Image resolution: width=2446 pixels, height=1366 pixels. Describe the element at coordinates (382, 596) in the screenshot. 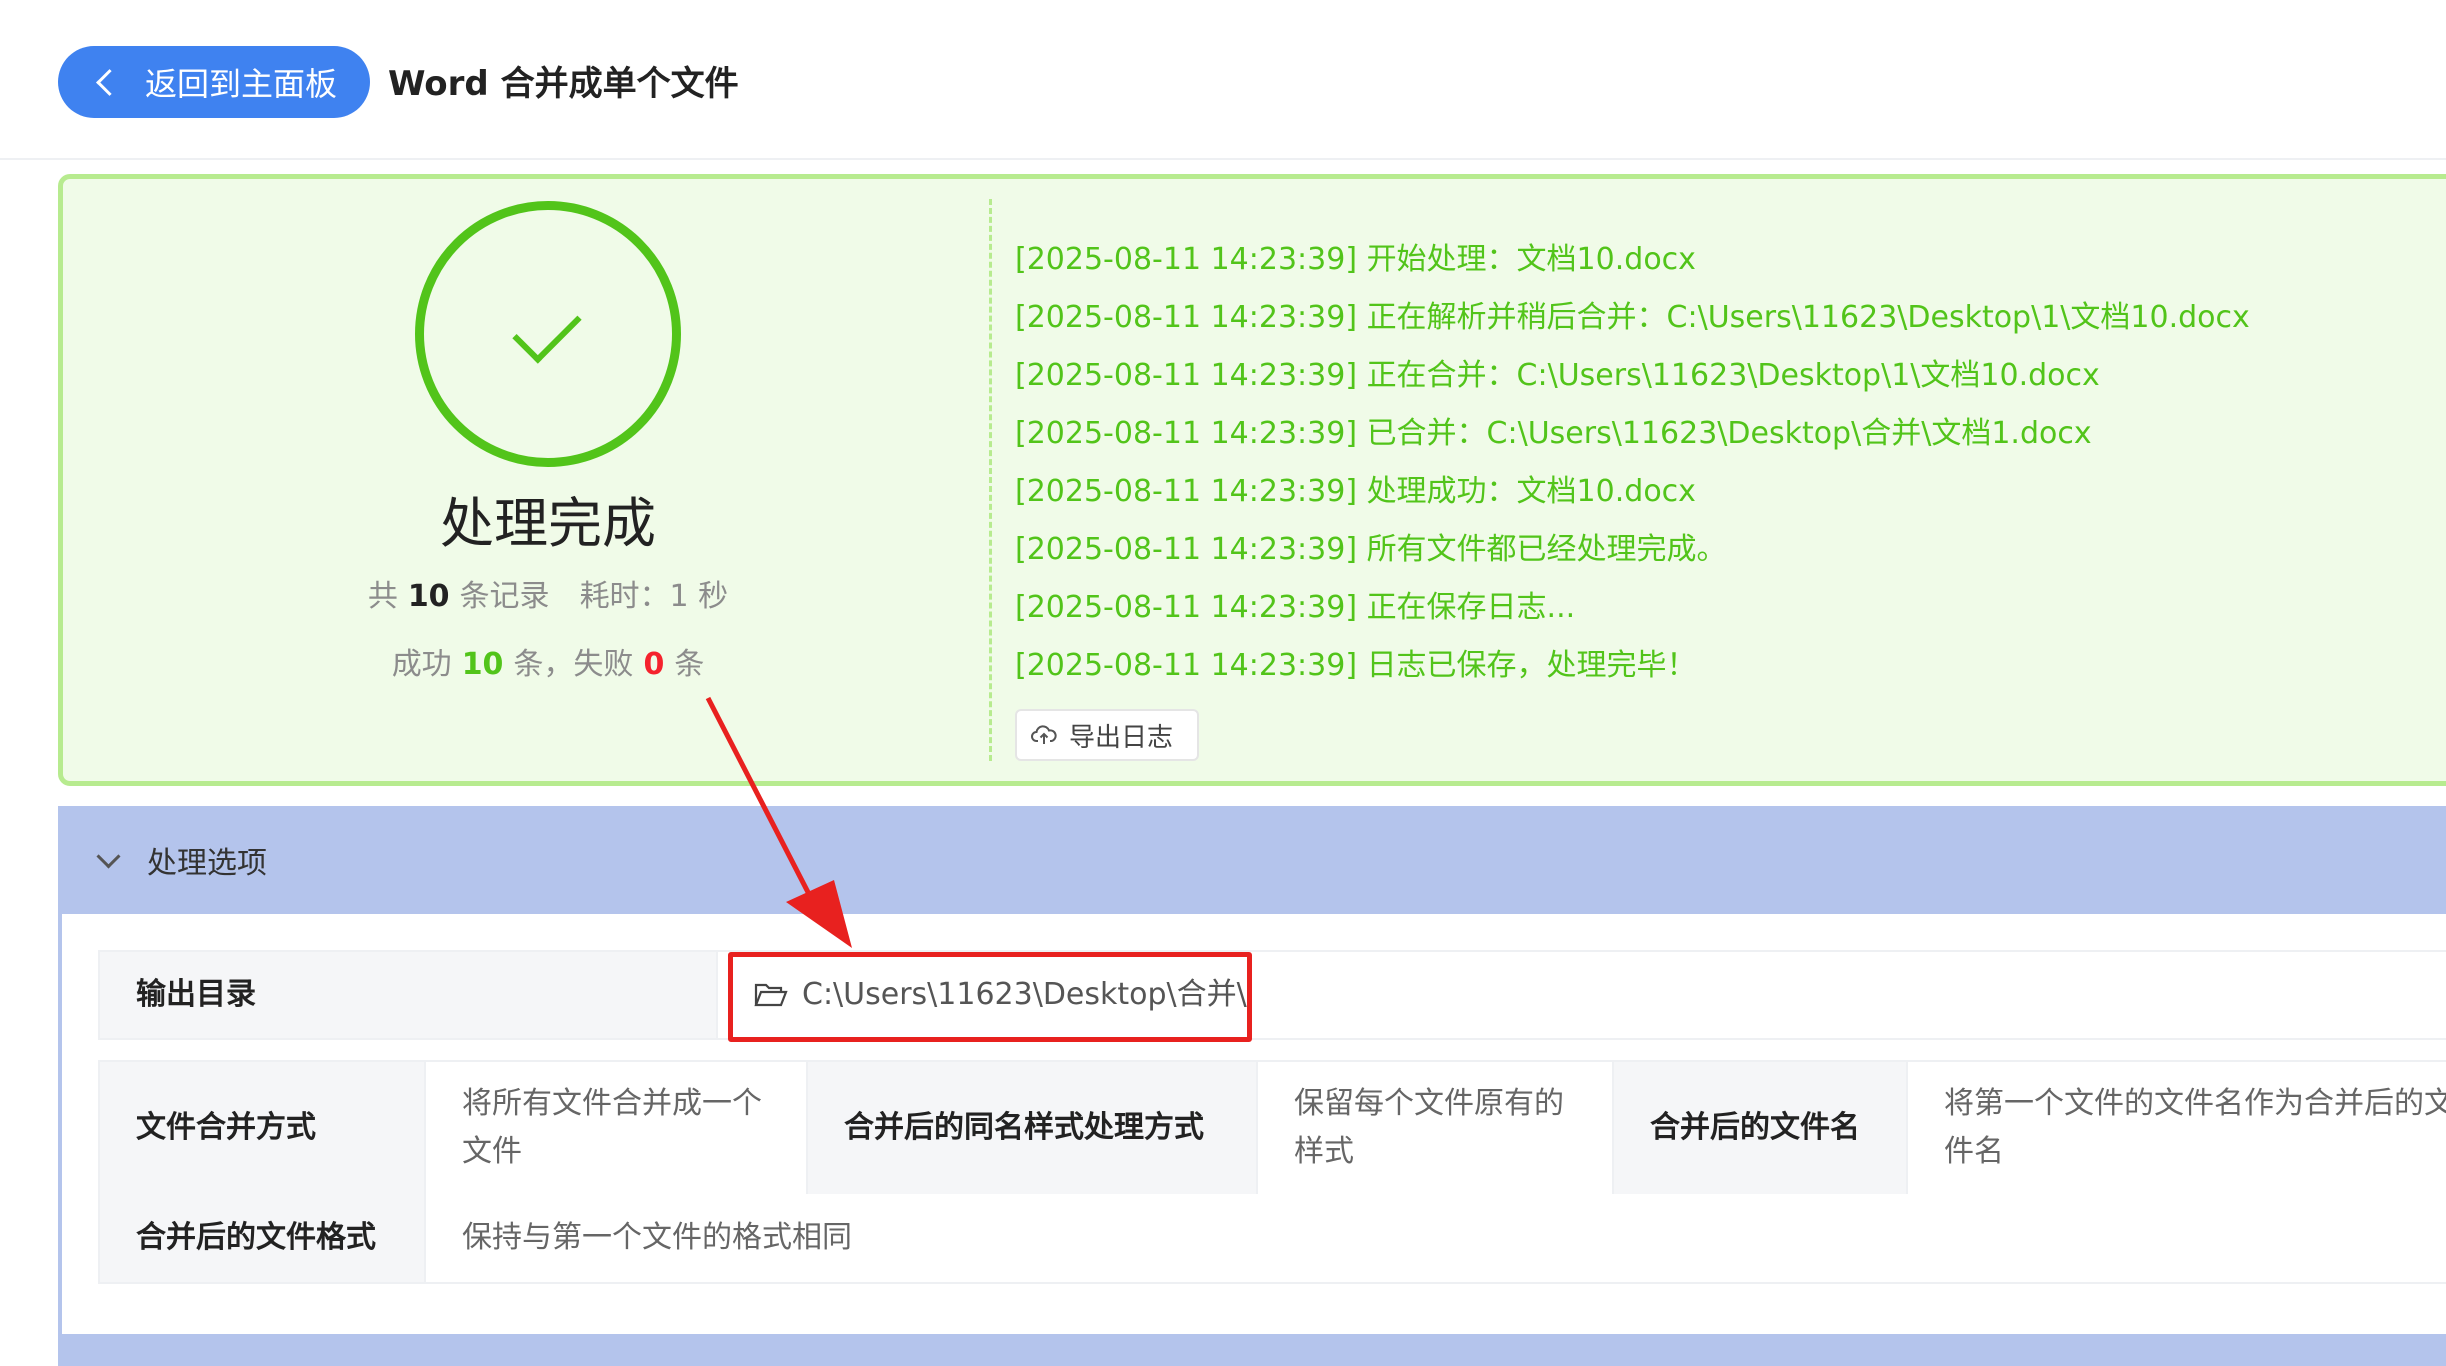

I see `stats-total-prefix: 共` at that location.